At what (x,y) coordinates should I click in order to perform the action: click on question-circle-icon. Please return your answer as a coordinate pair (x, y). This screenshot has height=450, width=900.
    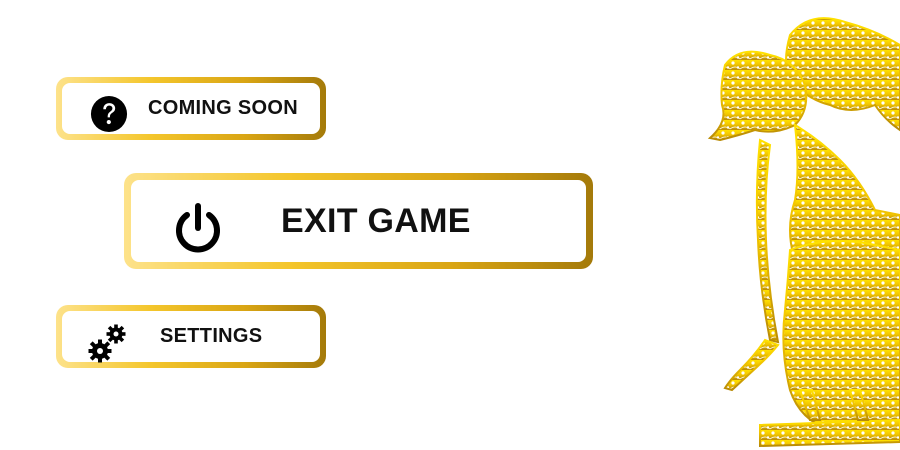
    Looking at the image, I should click on (109, 114).